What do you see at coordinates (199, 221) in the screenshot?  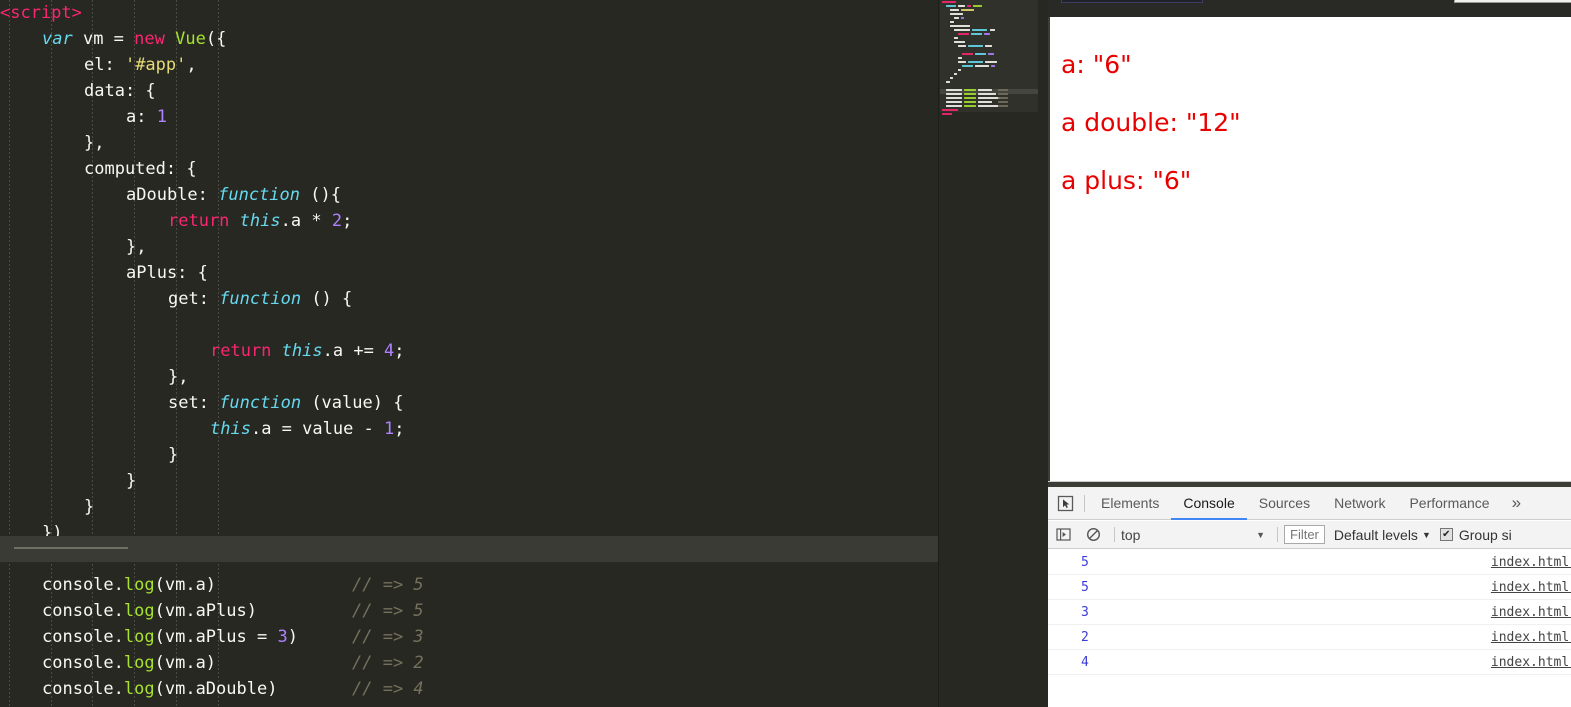 I see `code-token: return` at bounding box center [199, 221].